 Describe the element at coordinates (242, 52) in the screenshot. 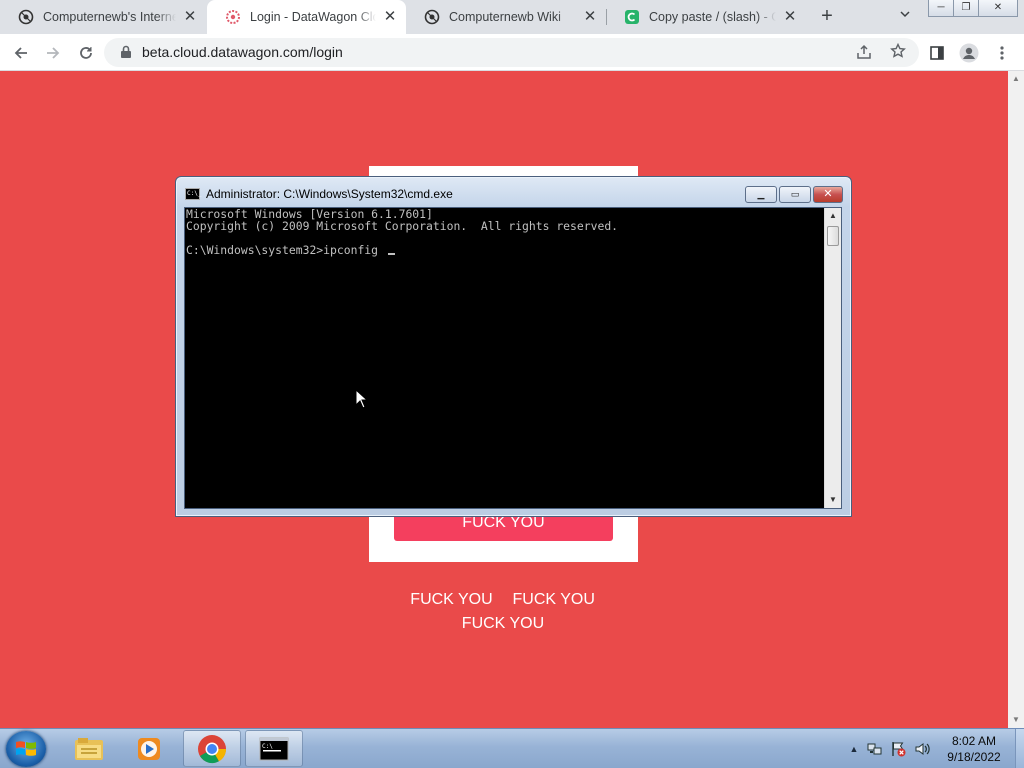

I see `url-text: beta.cloud.datawagon.com/login` at that location.